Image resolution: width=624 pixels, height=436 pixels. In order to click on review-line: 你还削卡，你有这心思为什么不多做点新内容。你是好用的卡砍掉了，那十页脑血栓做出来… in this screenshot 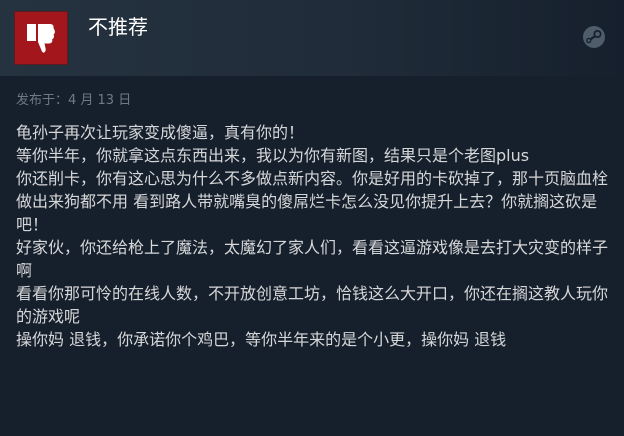, I will do `click(312, 201)`.